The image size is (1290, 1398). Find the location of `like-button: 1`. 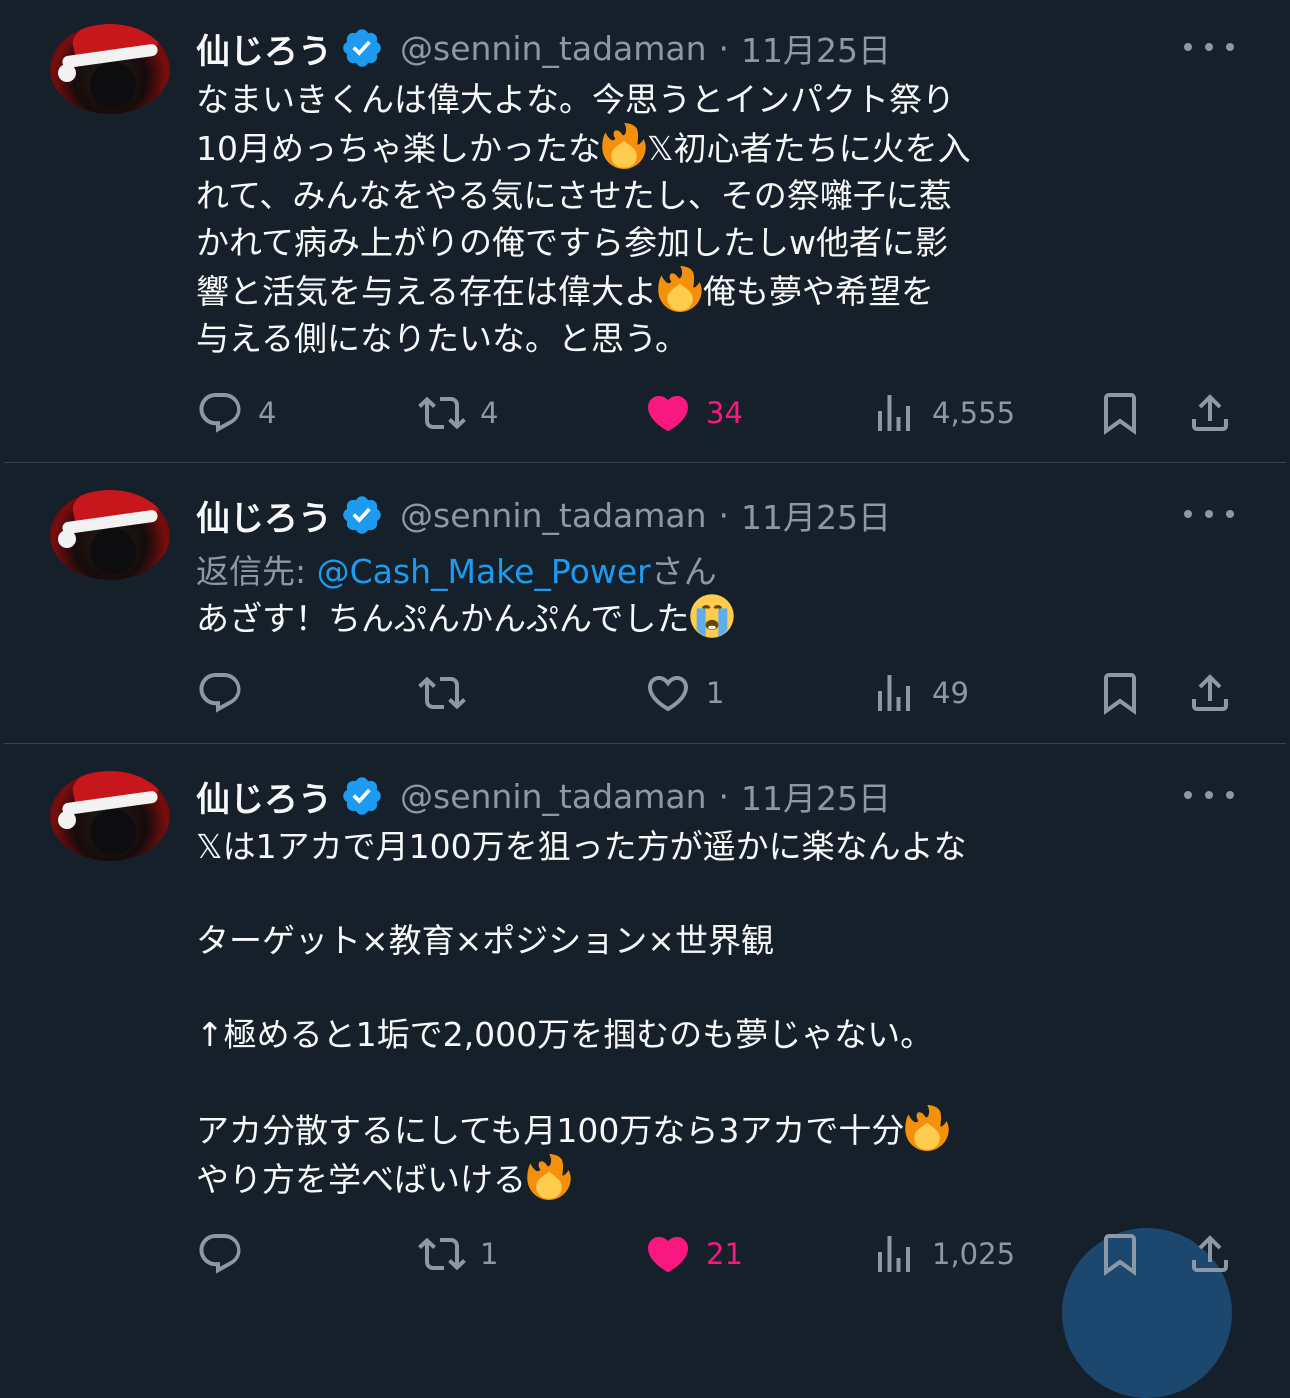

like-button: 1 is located at coordinates (684, 693).